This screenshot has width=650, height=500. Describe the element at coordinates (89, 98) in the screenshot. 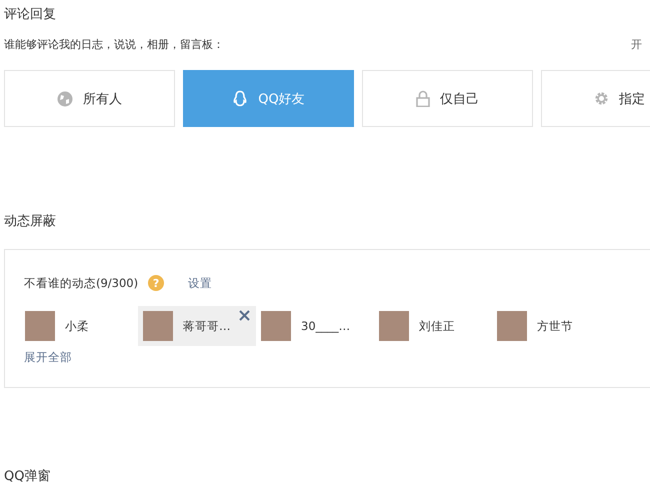

I see `option-tab: 所有人` at that location.